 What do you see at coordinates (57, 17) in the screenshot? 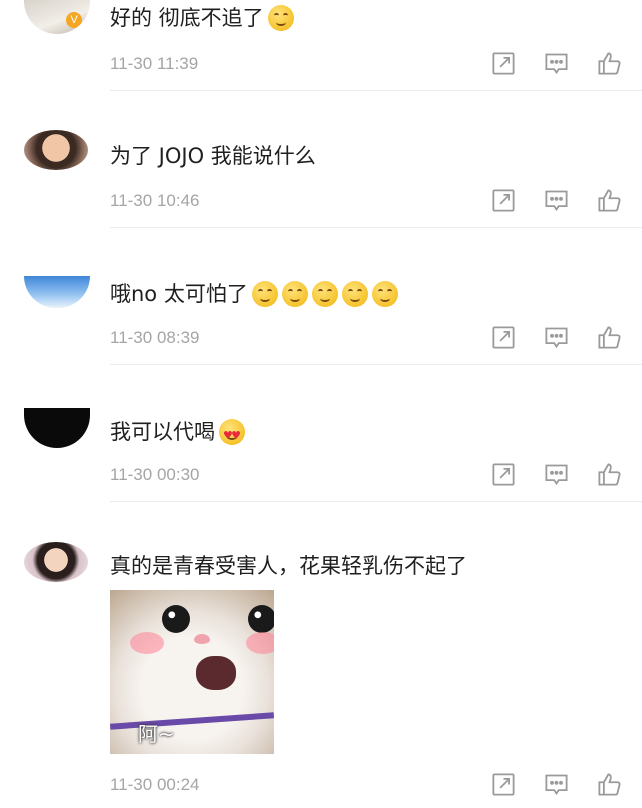
I see `avatar: V` at bounding box center [57, 17].